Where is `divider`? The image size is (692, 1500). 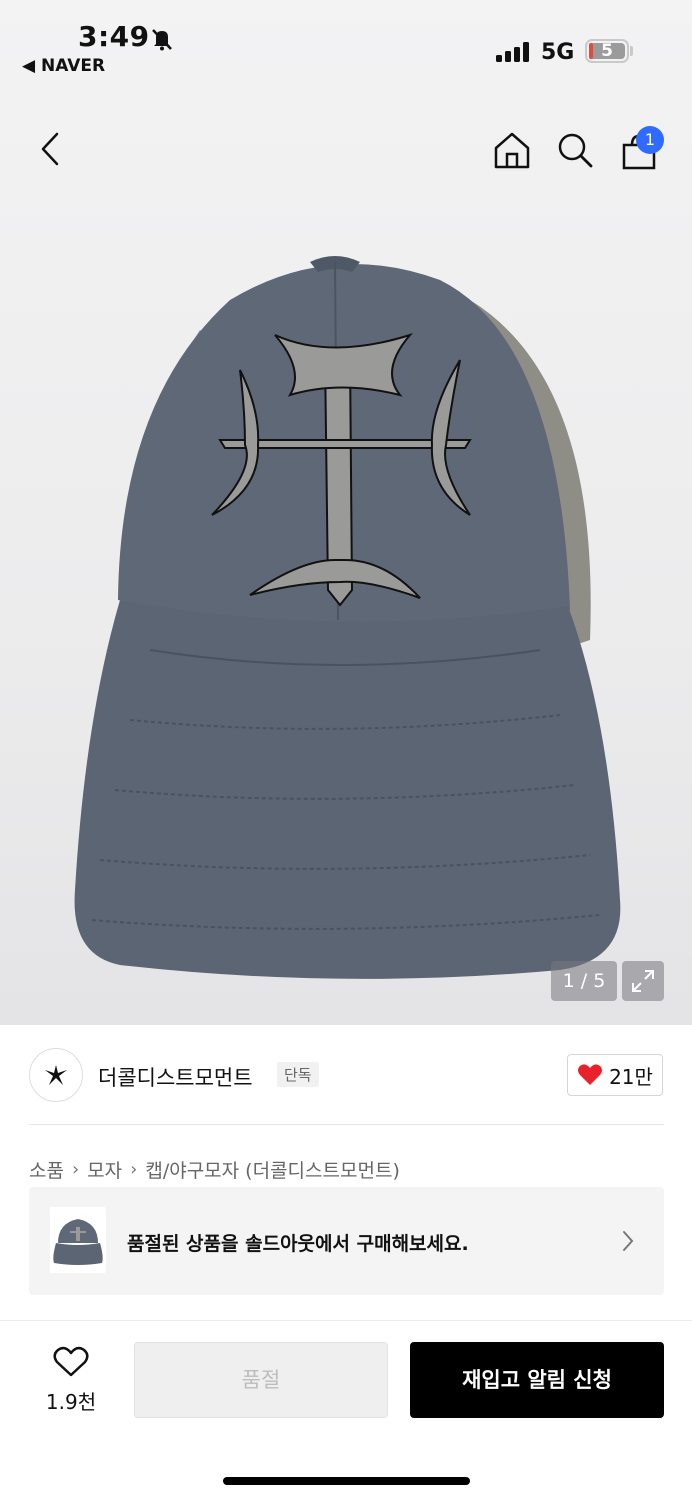
divider is located at coordinates (346, 1124).